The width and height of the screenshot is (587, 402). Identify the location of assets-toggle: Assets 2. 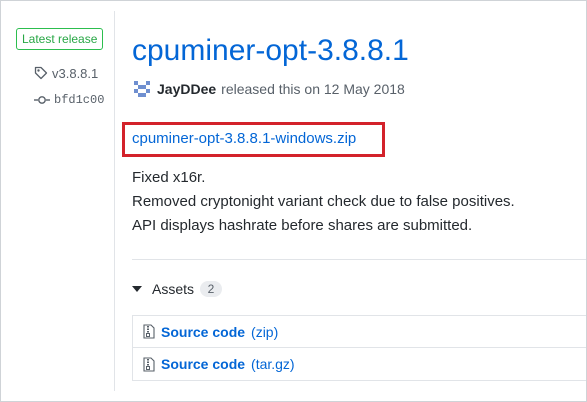
(177, 289).